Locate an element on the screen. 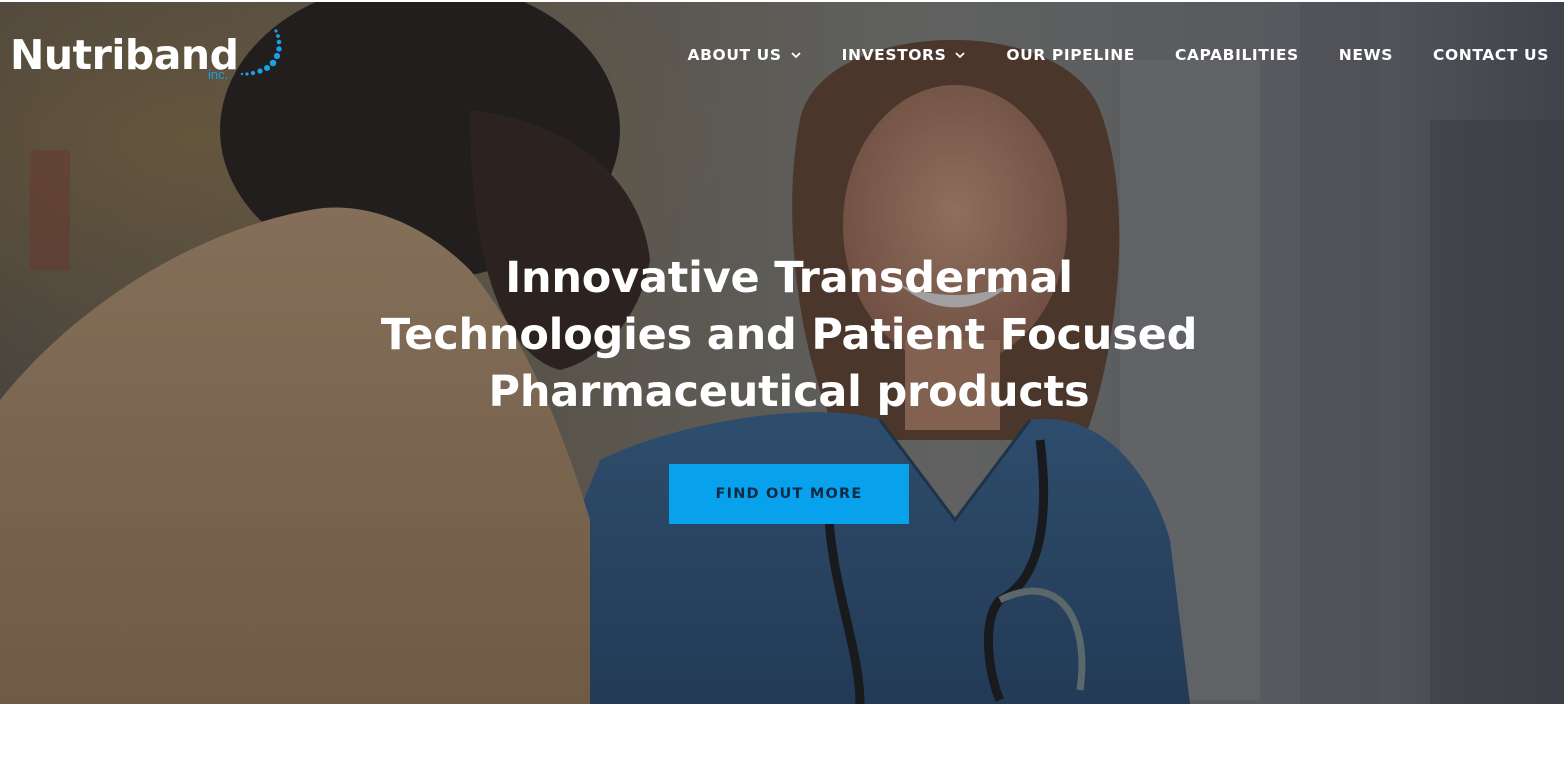 Image resolution: width=1564 pixels, height=781 pixels. find-out-more-button: FIND OUT MORE is located at coordinates (789, 494).